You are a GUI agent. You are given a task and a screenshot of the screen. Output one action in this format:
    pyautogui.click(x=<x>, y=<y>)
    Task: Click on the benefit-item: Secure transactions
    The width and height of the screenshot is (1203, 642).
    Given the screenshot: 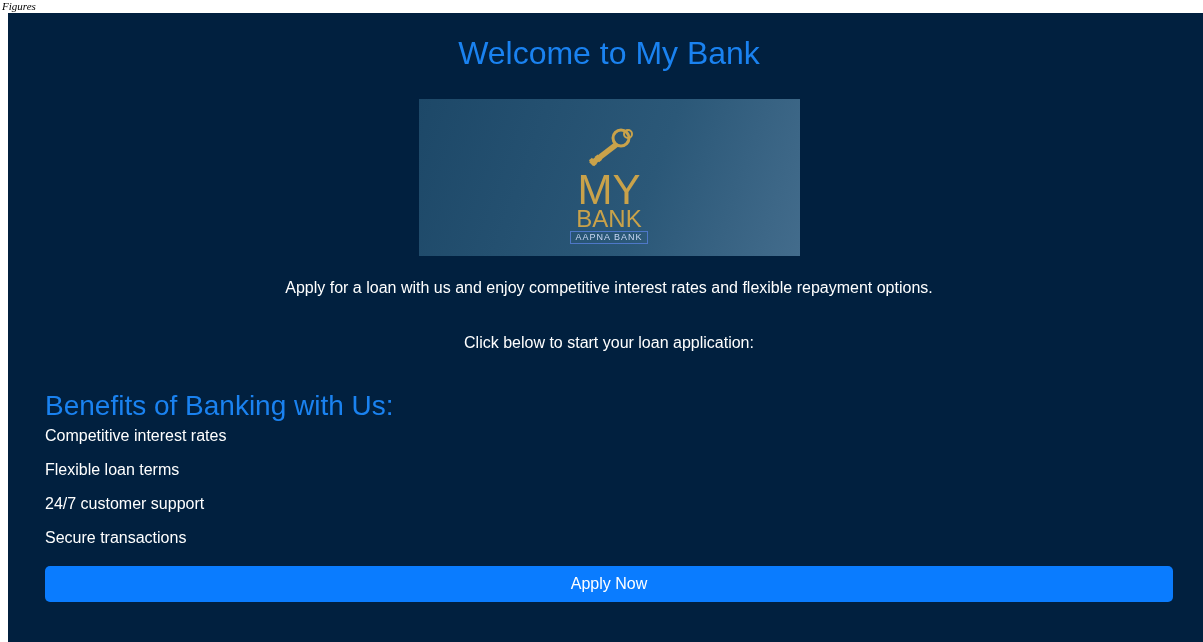 What is the action you would take?
    pyautogui.click(x=116, y=538)
    